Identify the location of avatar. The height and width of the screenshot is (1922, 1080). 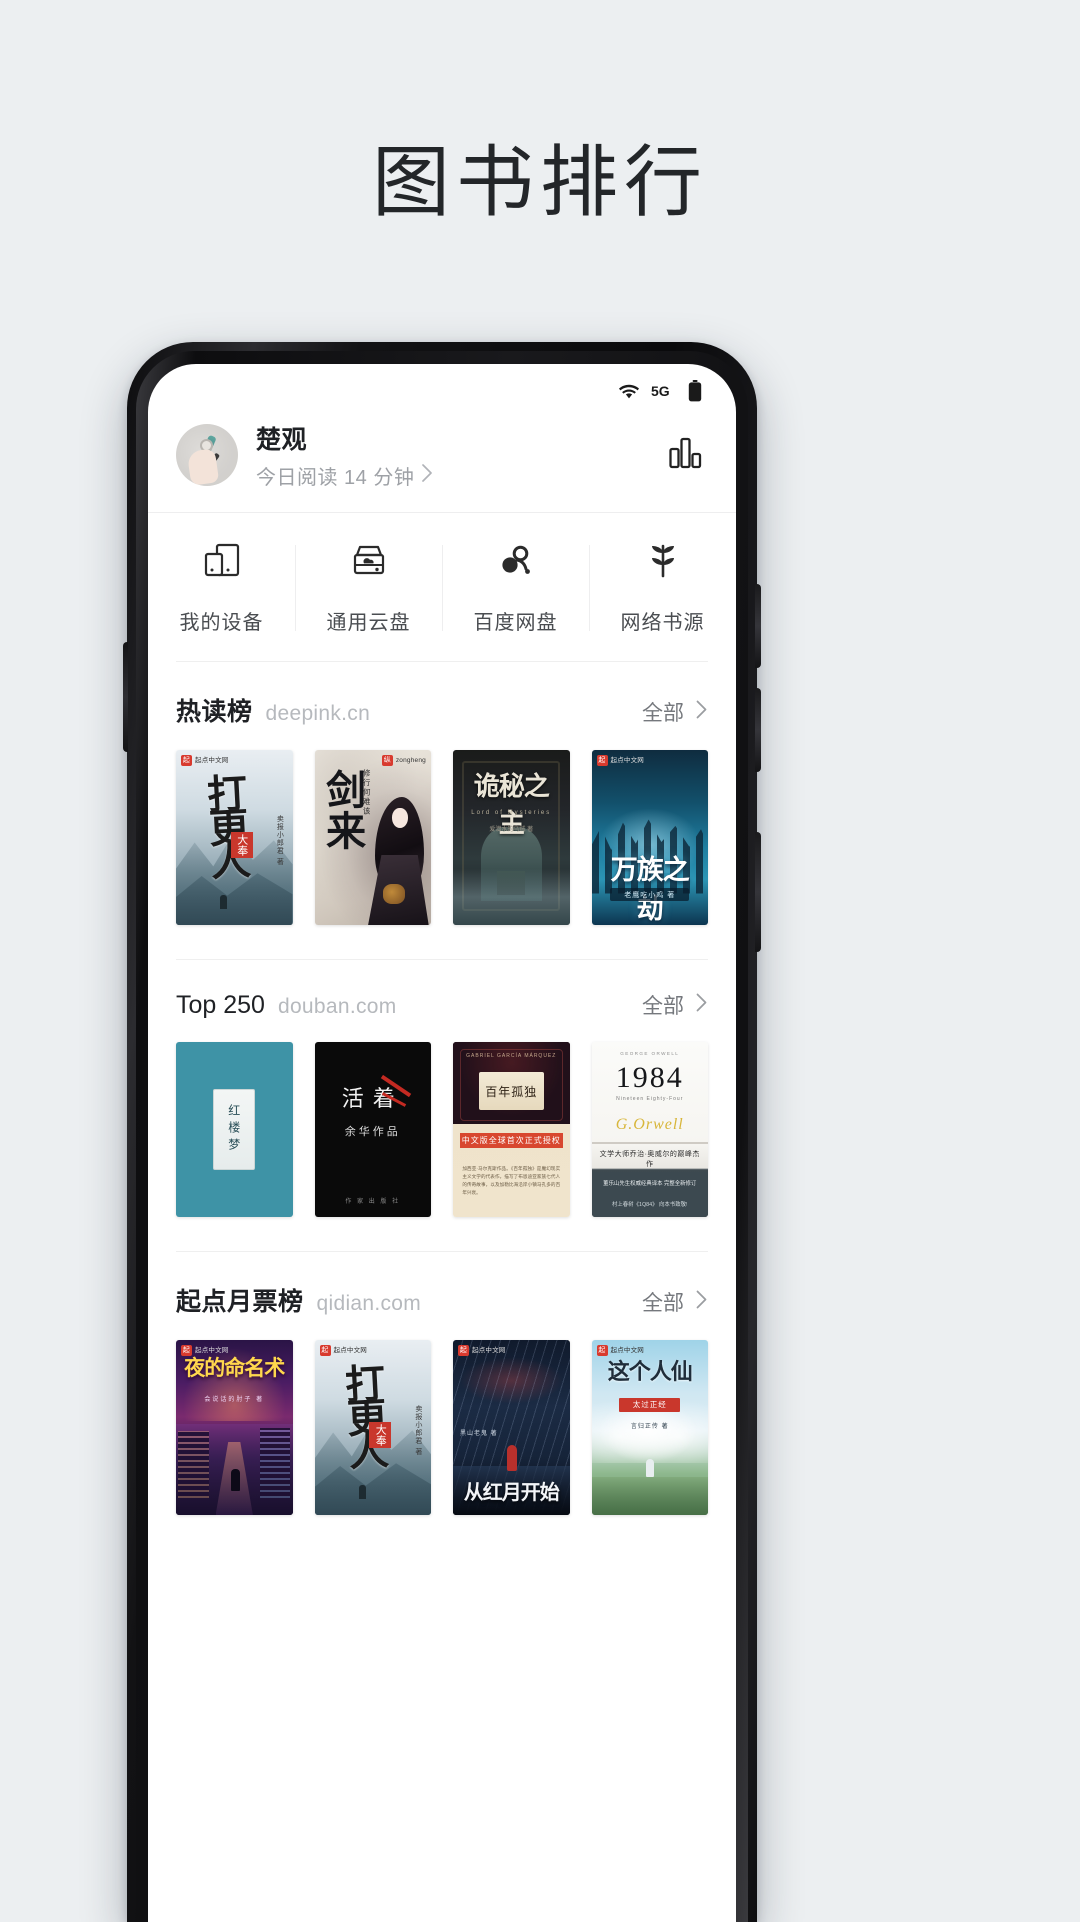
(207, 455).